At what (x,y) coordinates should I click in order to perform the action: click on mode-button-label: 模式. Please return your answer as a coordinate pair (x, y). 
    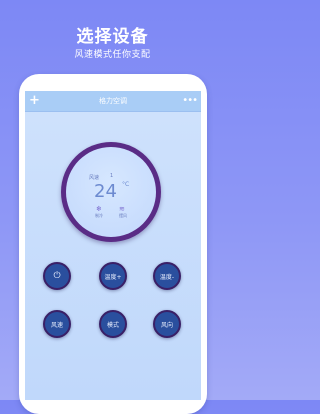
    Looking at the image, I should click on (112, 325).